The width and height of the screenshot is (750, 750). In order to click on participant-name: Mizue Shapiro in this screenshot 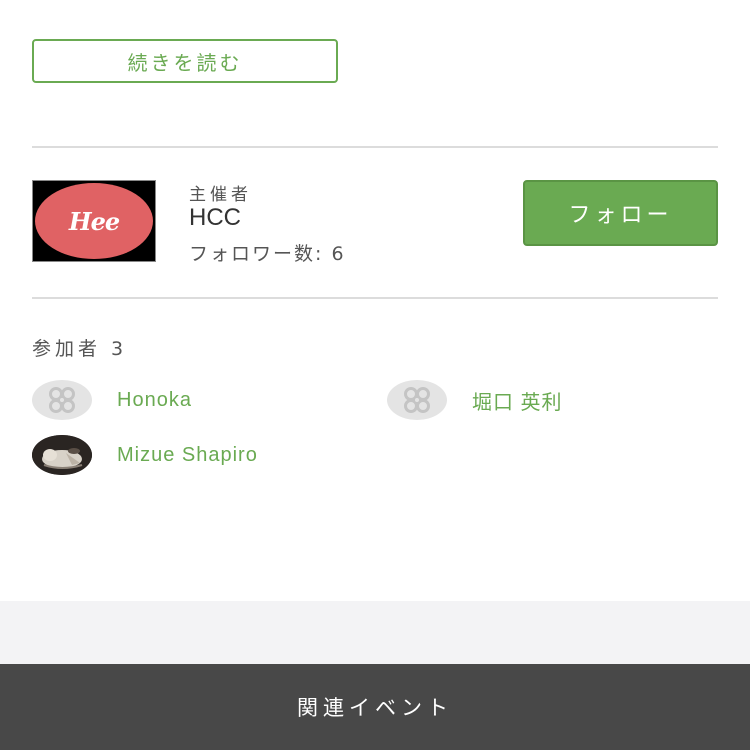, I will do `click(187, 454)`.